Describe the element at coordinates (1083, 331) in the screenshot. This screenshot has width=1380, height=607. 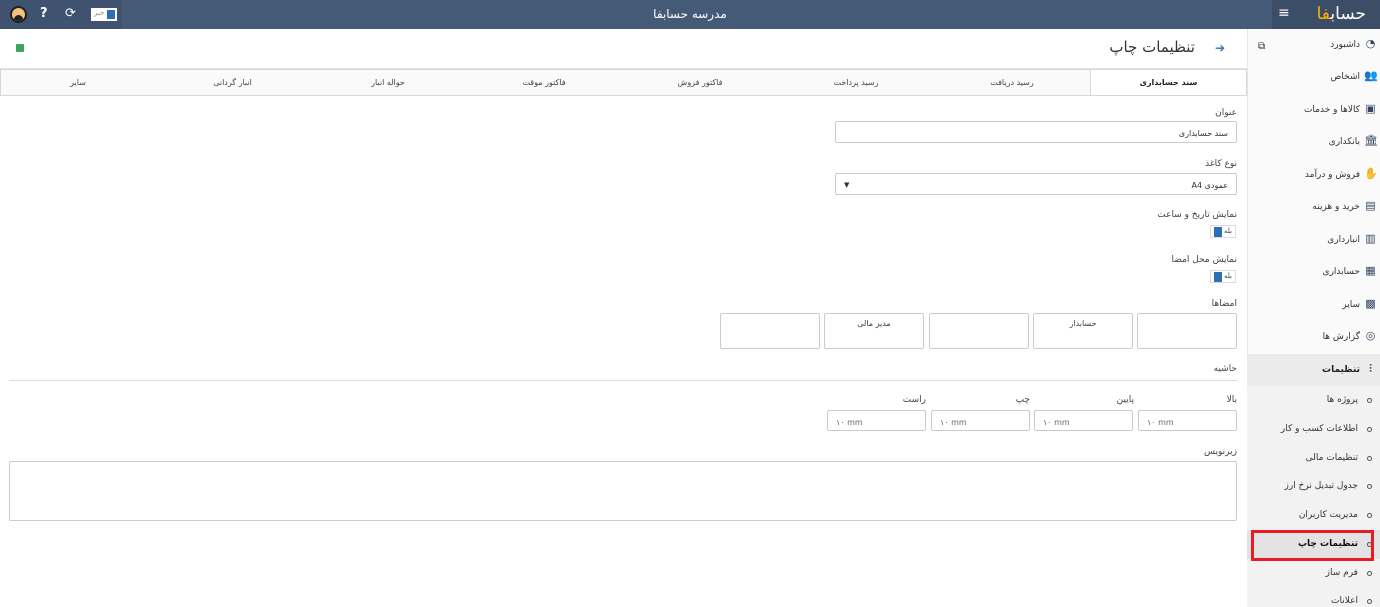
I see `signature-box: حسابدار` at that location.